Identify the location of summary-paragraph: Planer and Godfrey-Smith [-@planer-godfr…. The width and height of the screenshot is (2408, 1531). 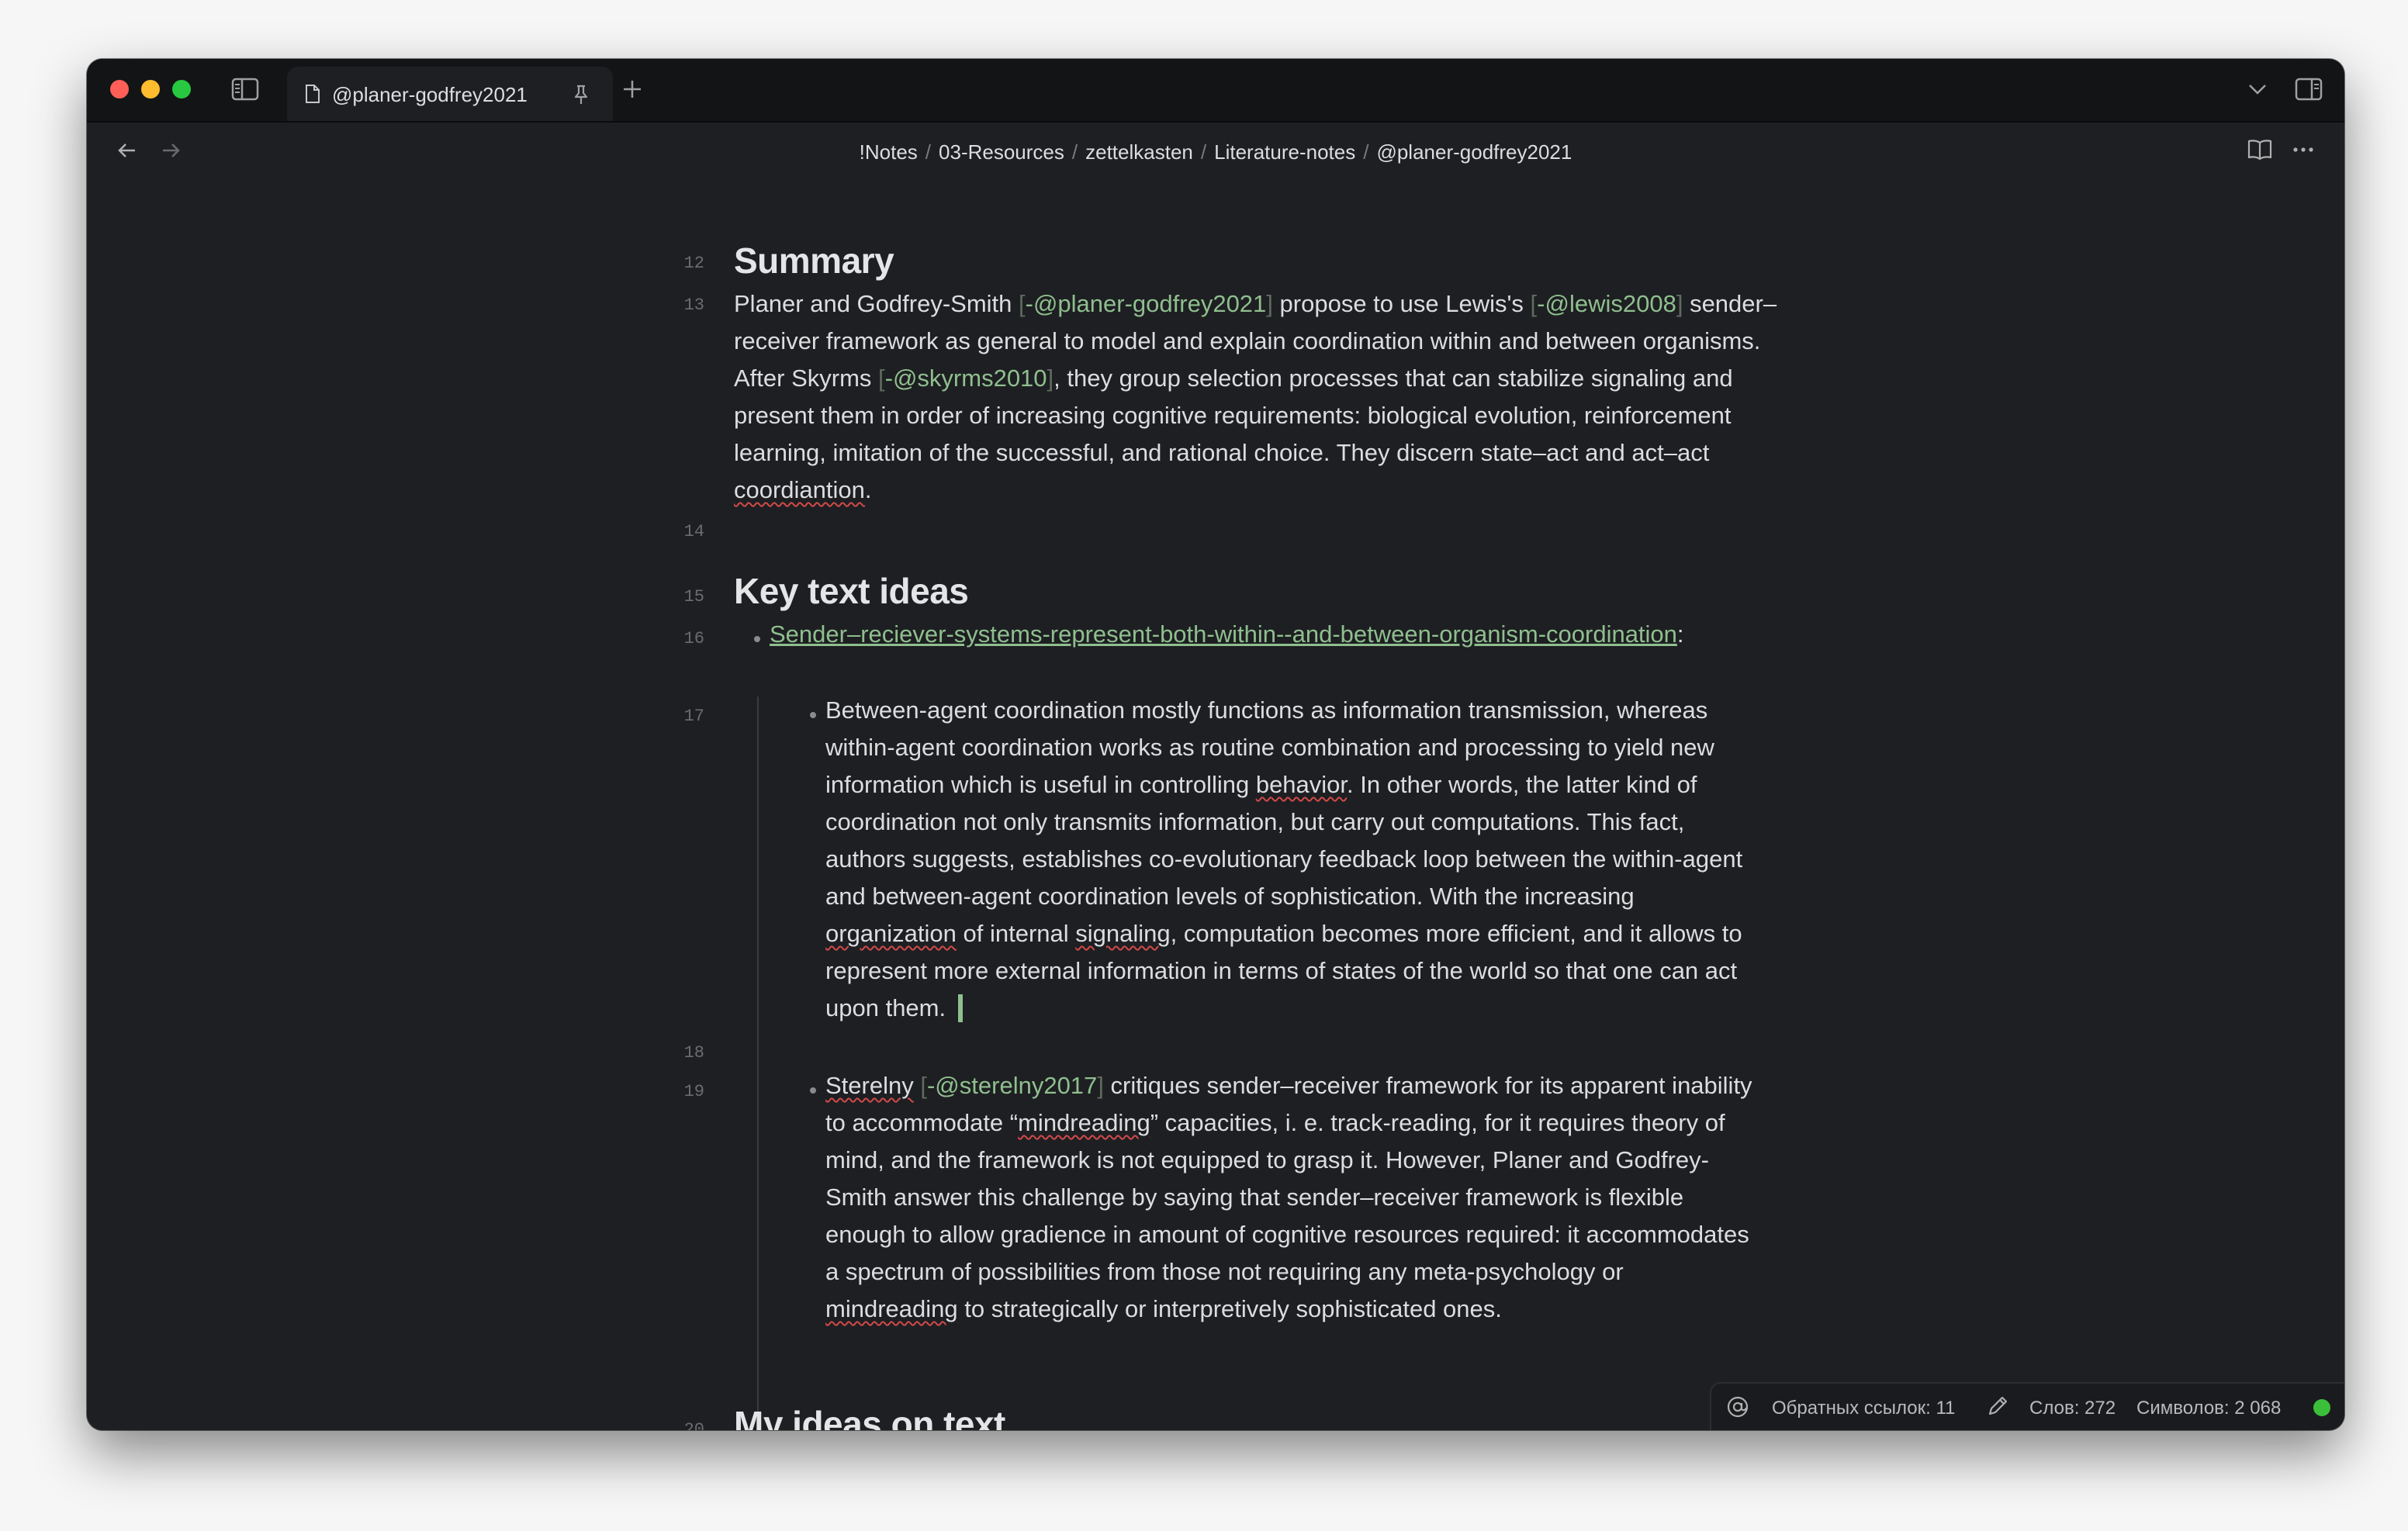
(1265, 397).